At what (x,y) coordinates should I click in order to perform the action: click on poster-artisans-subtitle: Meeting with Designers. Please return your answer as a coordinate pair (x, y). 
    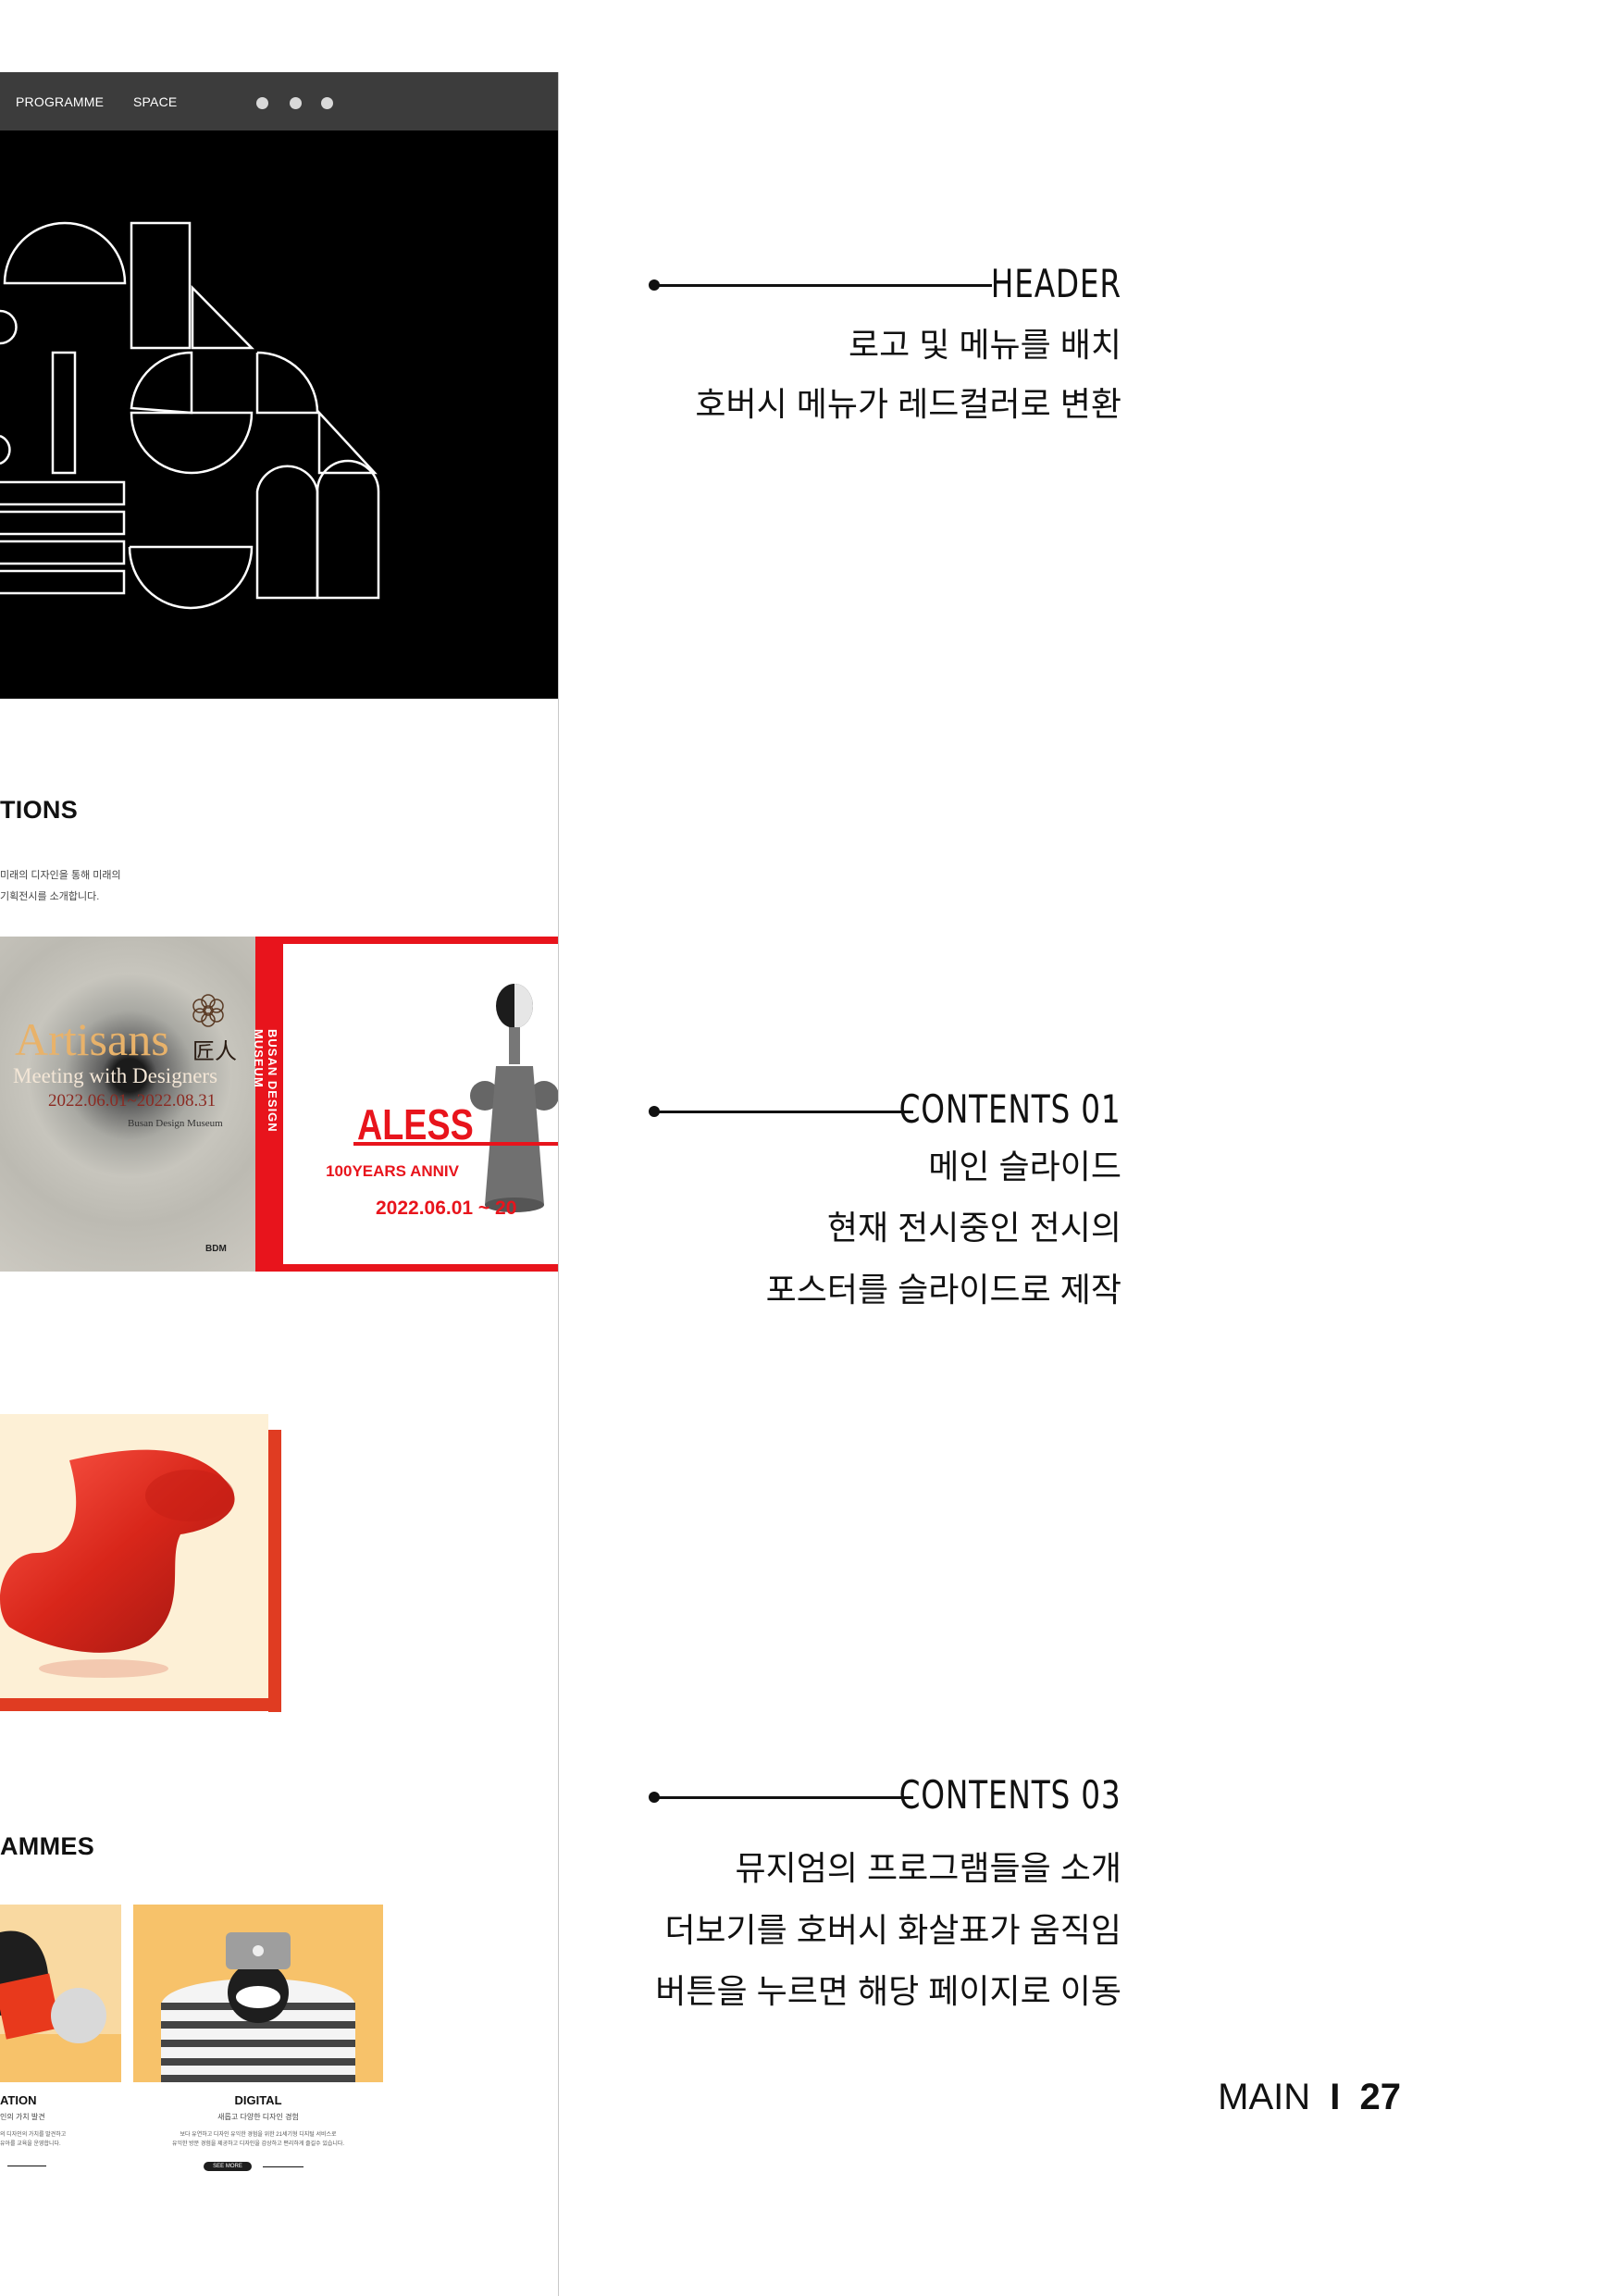
    Looking at the image, I should click on (115, 1075).